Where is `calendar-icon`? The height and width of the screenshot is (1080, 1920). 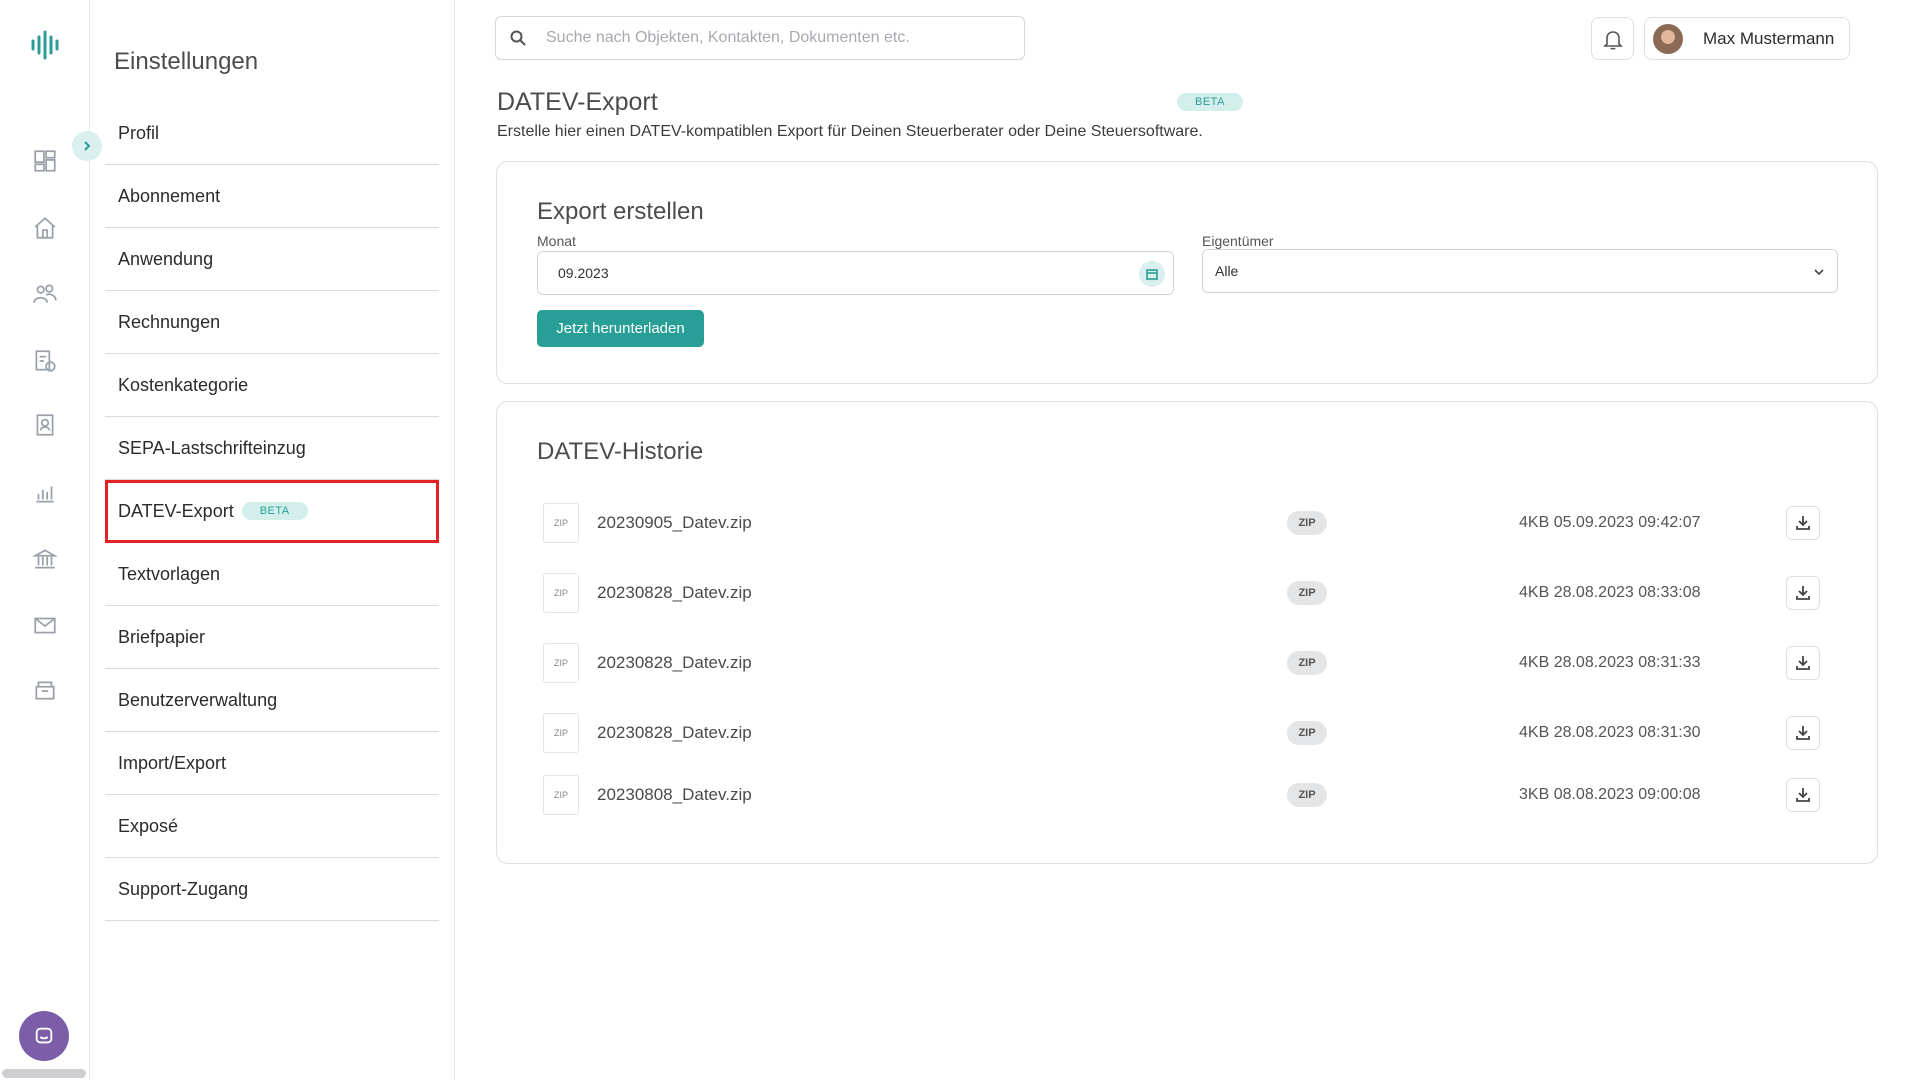
calendar-icon is located at coordinates (1152, 274).